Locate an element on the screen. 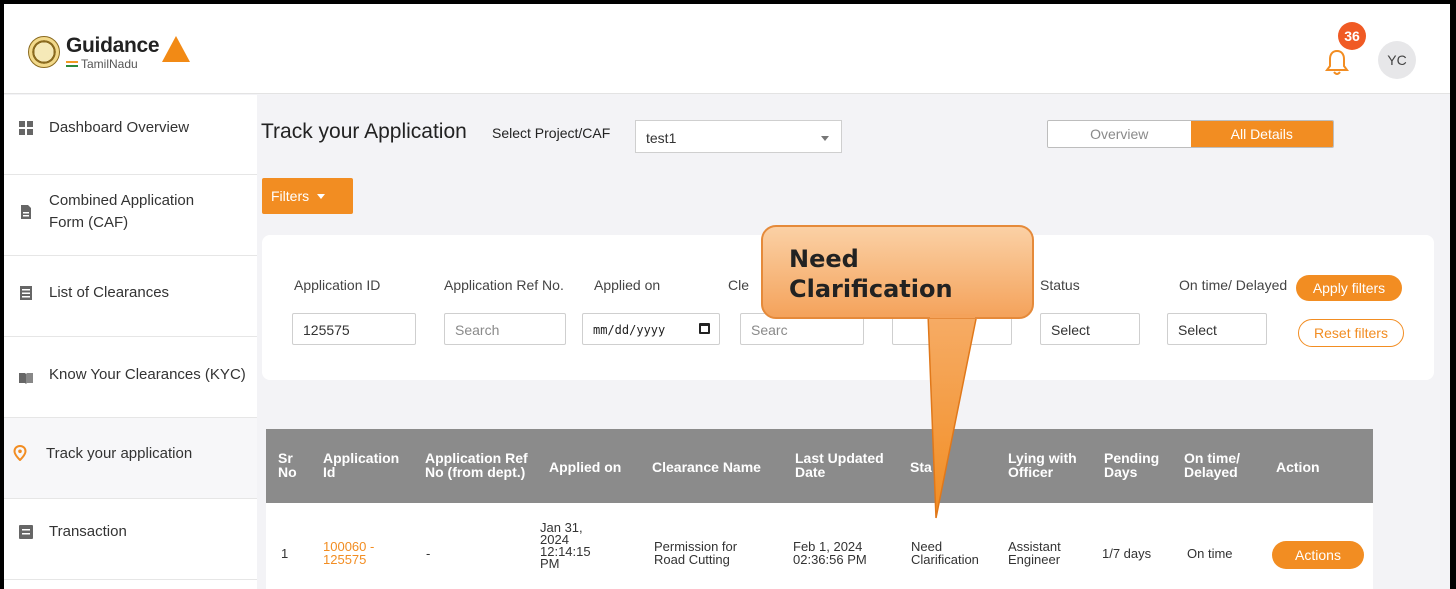 This screenshot has width=1456, height=589. cell-clearance-name: Permission for Road Cutting is located at coordinates (696, 553).